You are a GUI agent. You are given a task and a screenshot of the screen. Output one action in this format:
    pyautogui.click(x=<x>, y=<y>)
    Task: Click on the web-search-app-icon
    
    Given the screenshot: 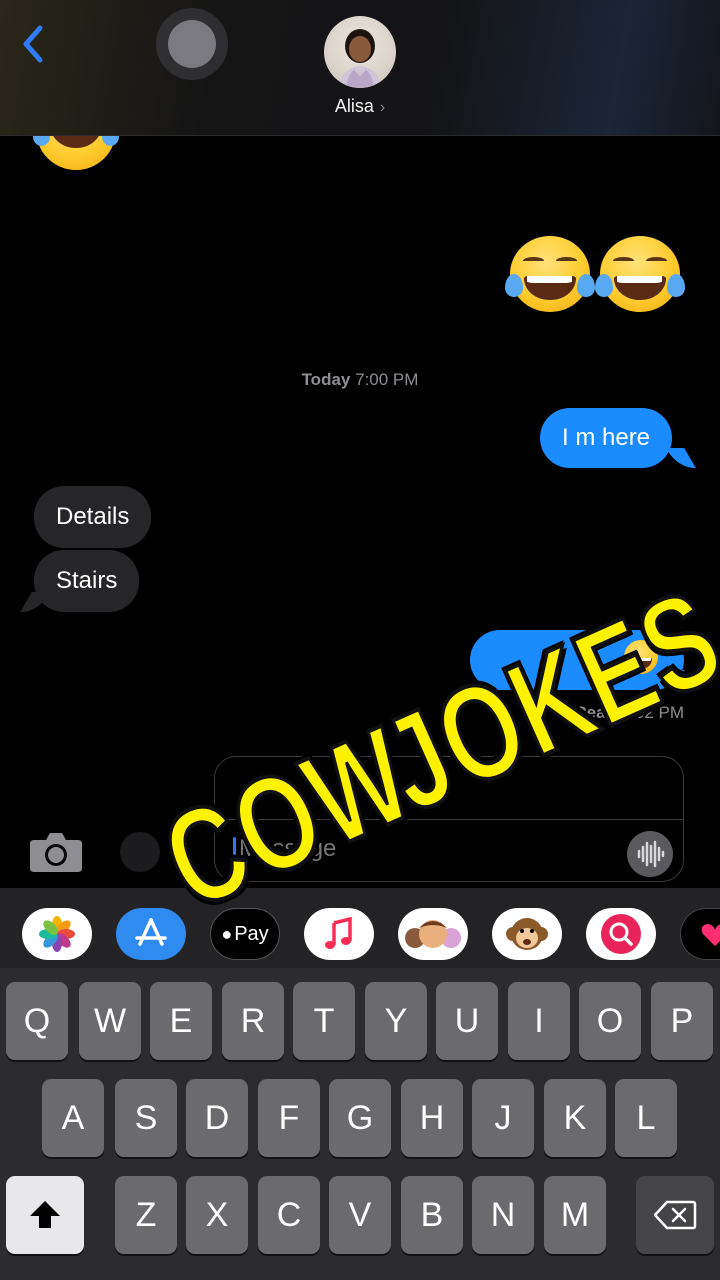 What is the action you would take?
    pyautogui.click(x=621, y=934)
    